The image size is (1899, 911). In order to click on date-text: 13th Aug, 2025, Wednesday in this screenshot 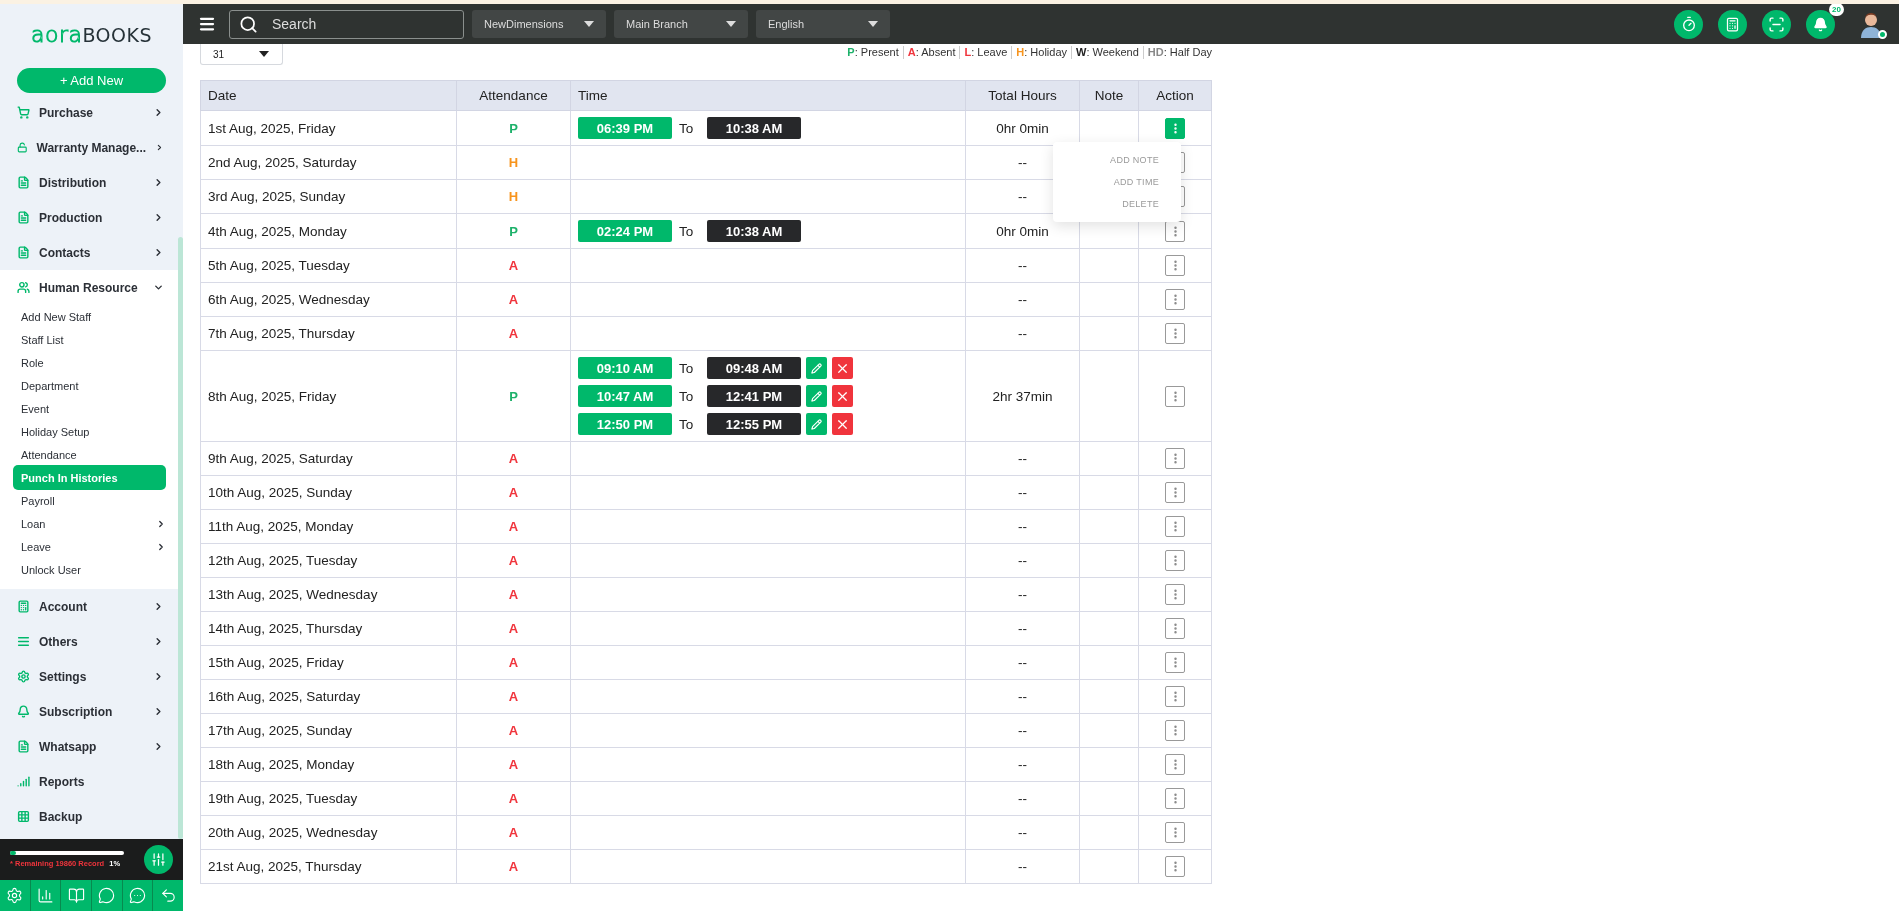, I will do `click(293, 594)`.